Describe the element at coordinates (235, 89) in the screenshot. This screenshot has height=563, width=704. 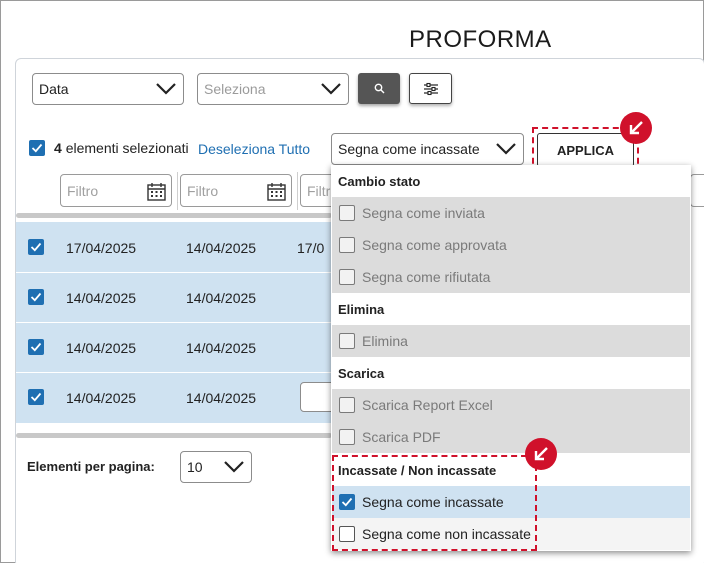
I see `value-select-placeholder: Seleziona` at that location.